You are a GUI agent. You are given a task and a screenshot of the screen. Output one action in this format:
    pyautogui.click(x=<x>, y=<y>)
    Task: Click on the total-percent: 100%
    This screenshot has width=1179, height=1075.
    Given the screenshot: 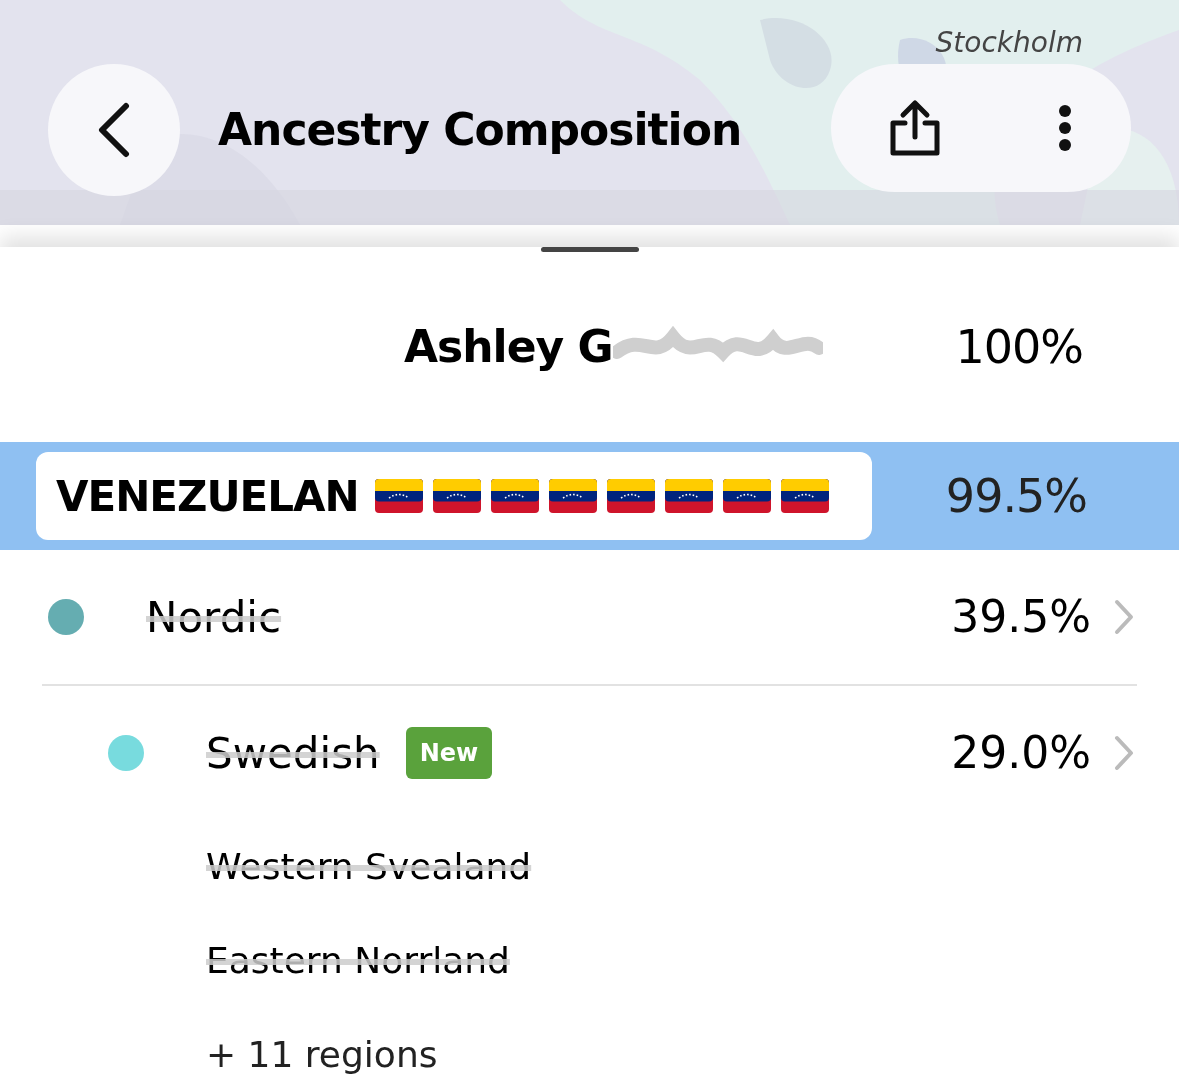 What is the action you would take?
    pyautogui.click(x=1019, y=347)
    